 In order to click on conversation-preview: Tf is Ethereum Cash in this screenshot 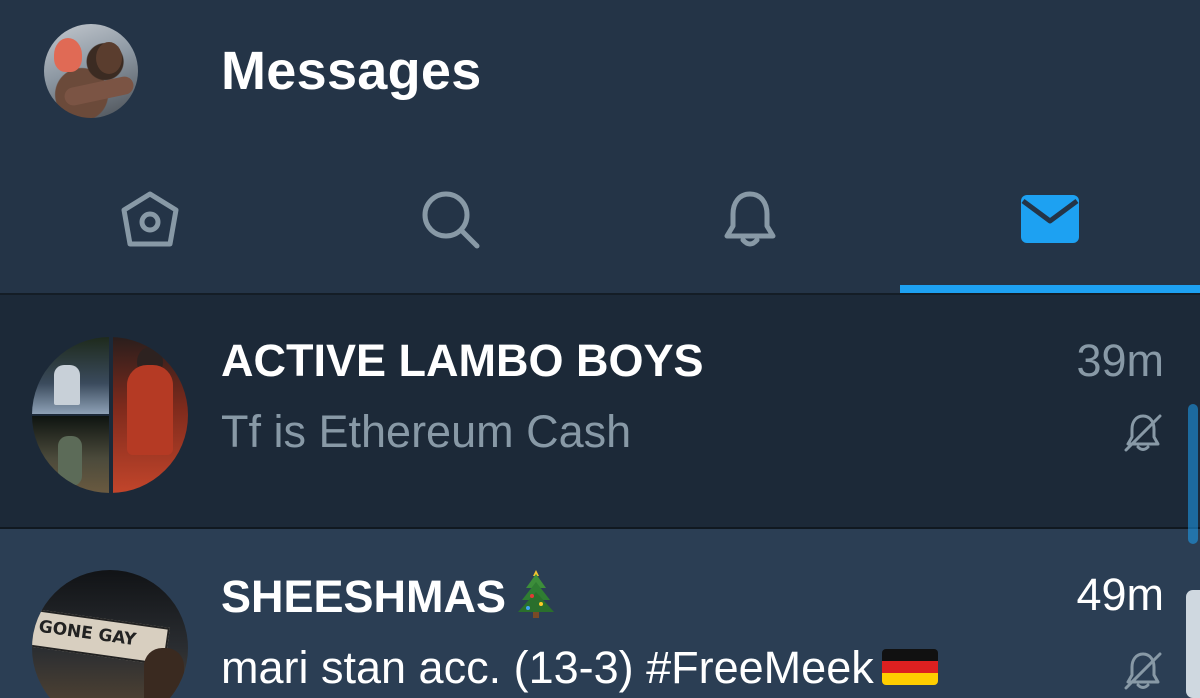, I will do `click(426, 431)`.